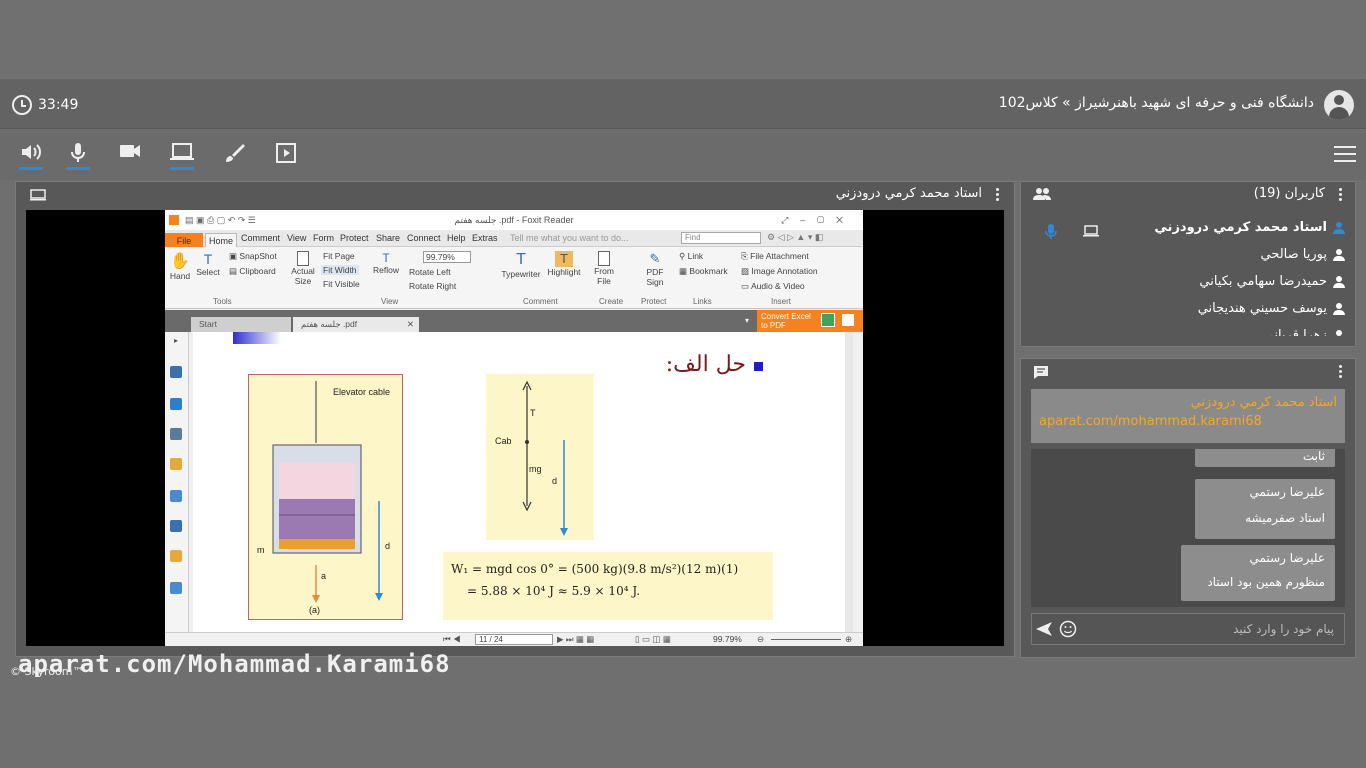 The image size is (1366, 768). Describe the element at coordinates (1042, 194) in the screenshot. I see `group-icon` at that location.